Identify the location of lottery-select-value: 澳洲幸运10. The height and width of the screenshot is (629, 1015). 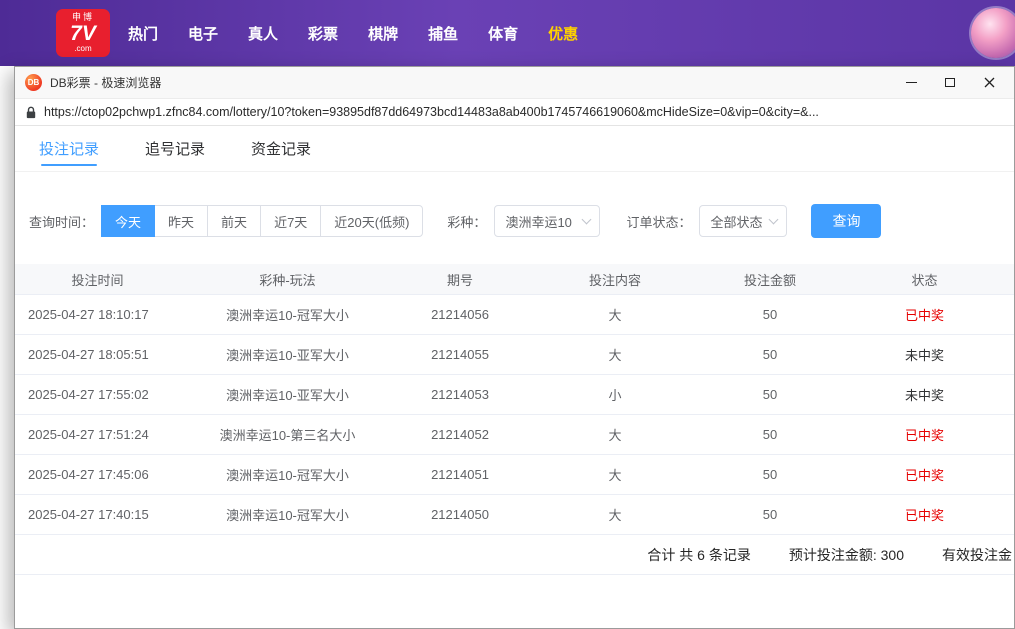
(538, 222).